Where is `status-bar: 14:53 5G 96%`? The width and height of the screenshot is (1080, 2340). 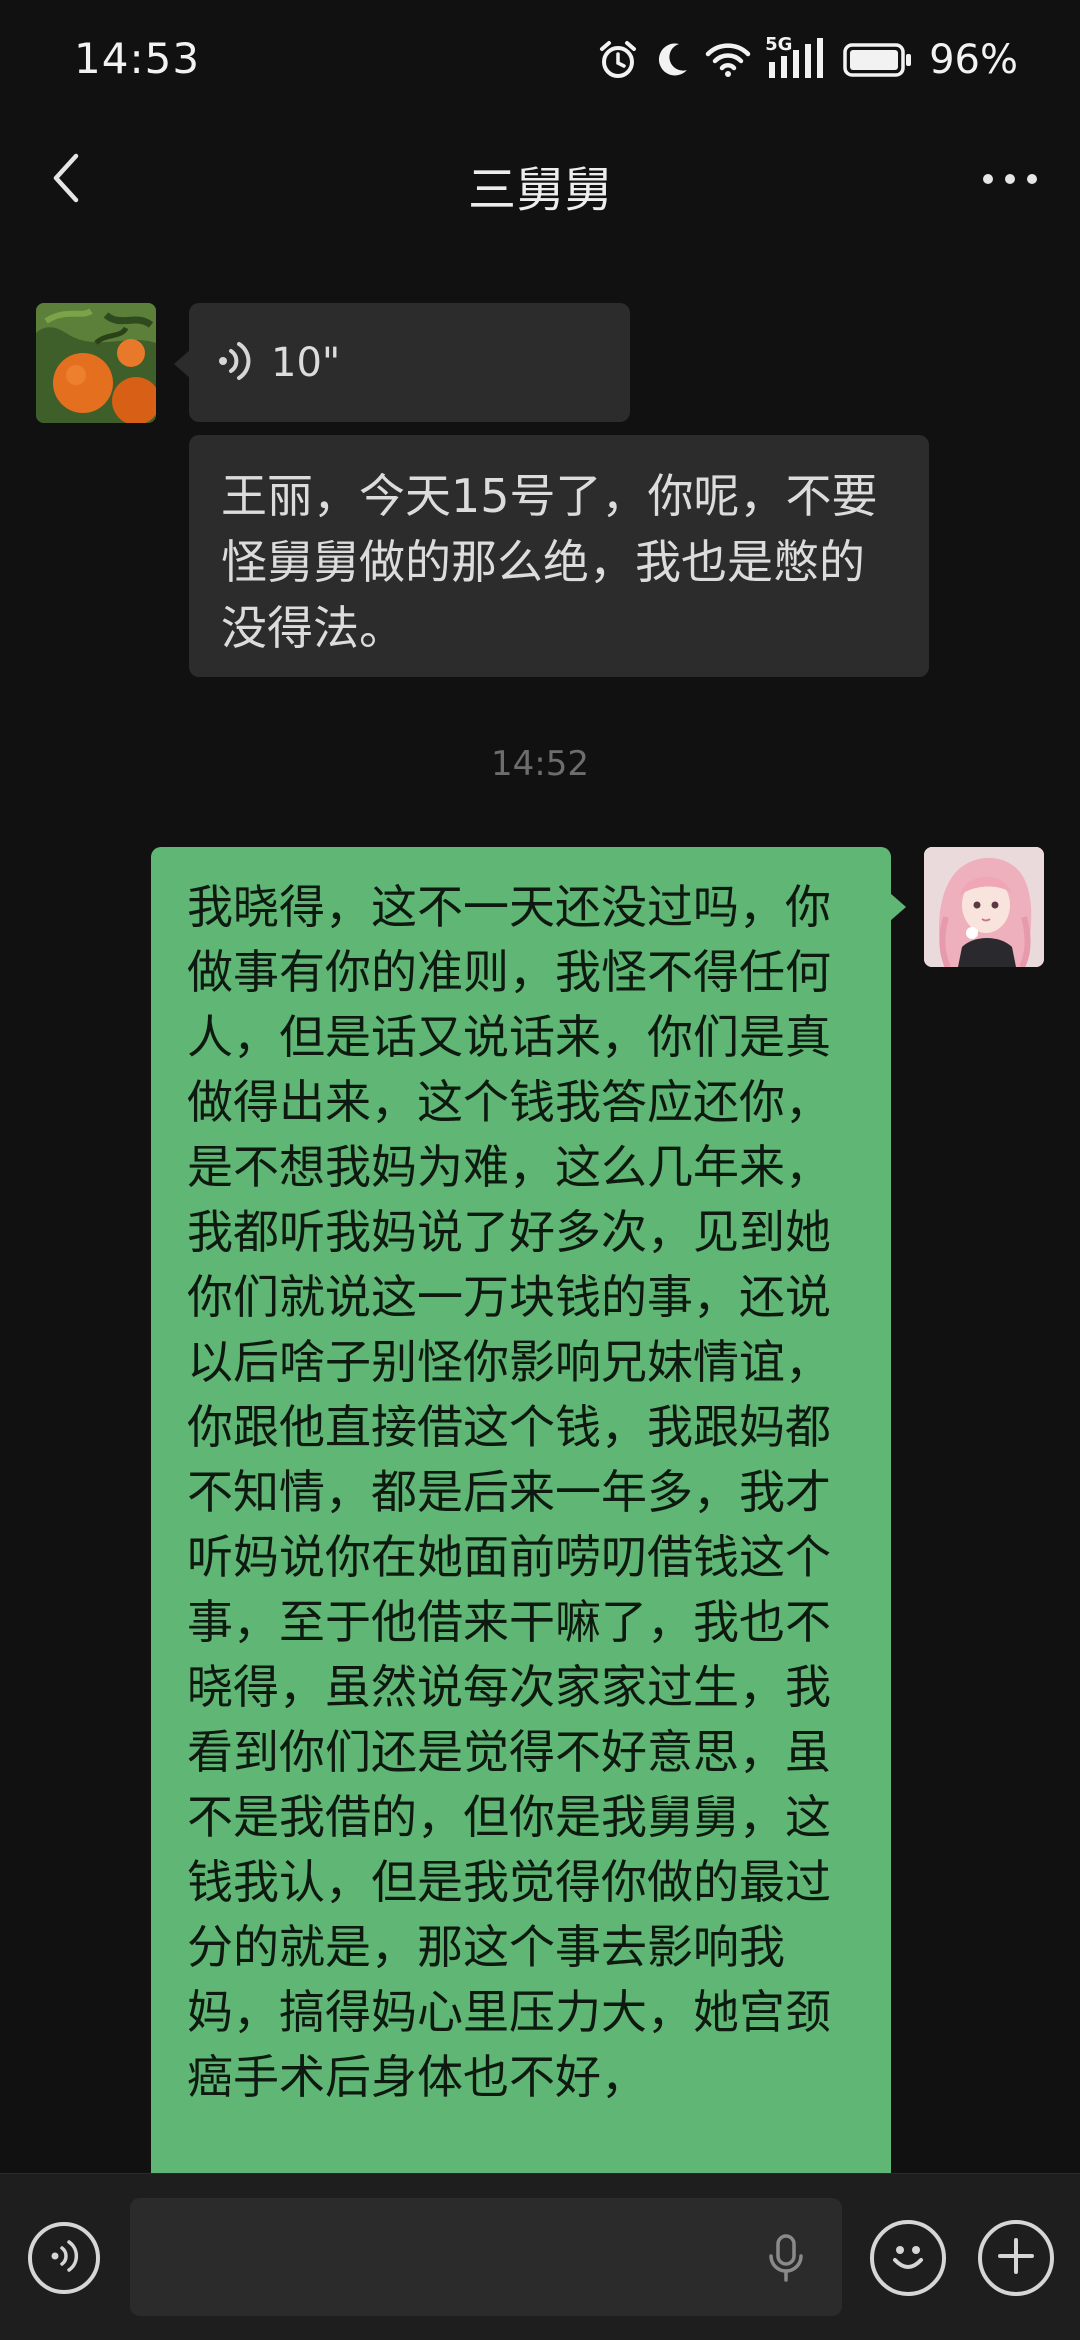
status-bar: 14:53 5G 96% is located at coordinates (540, 60).